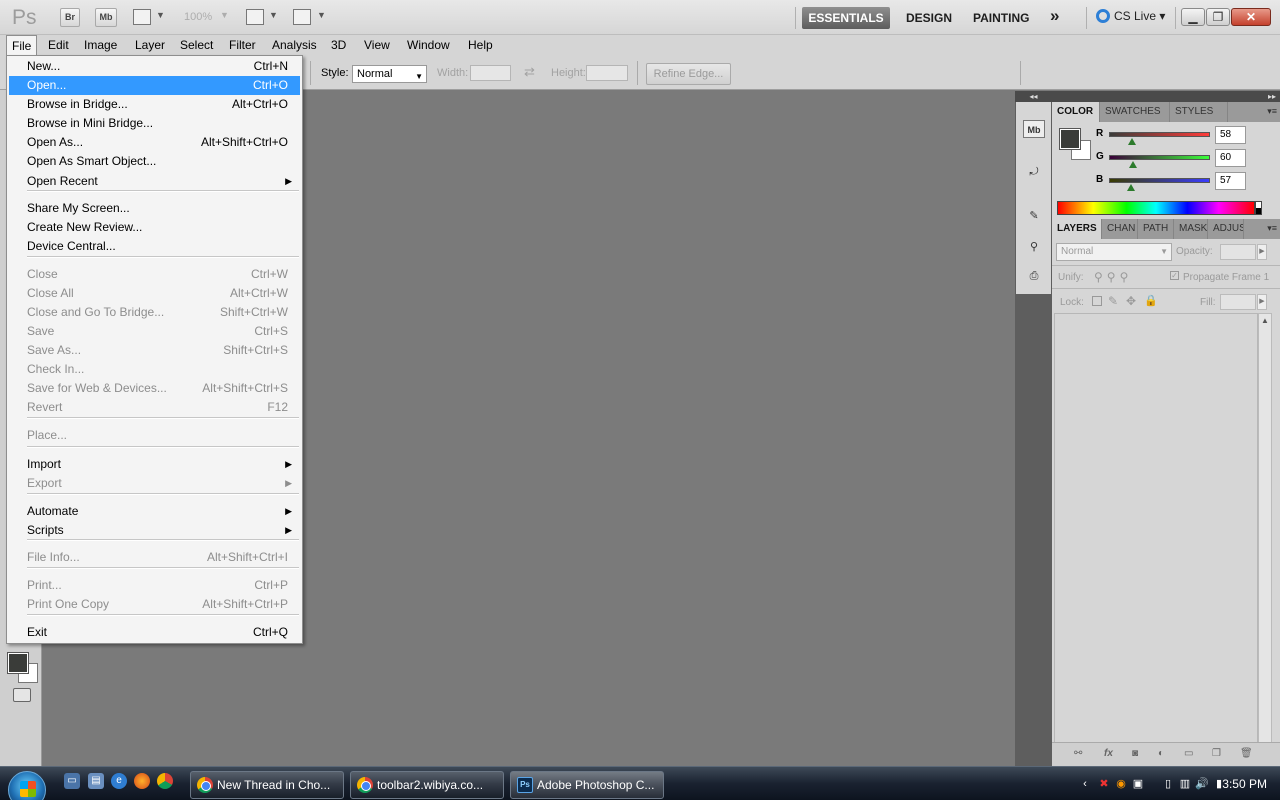 The width and height of the screenshot is (1280, 800). I want to click on tab-adjustments: ADJUS, so click(1226, 229).